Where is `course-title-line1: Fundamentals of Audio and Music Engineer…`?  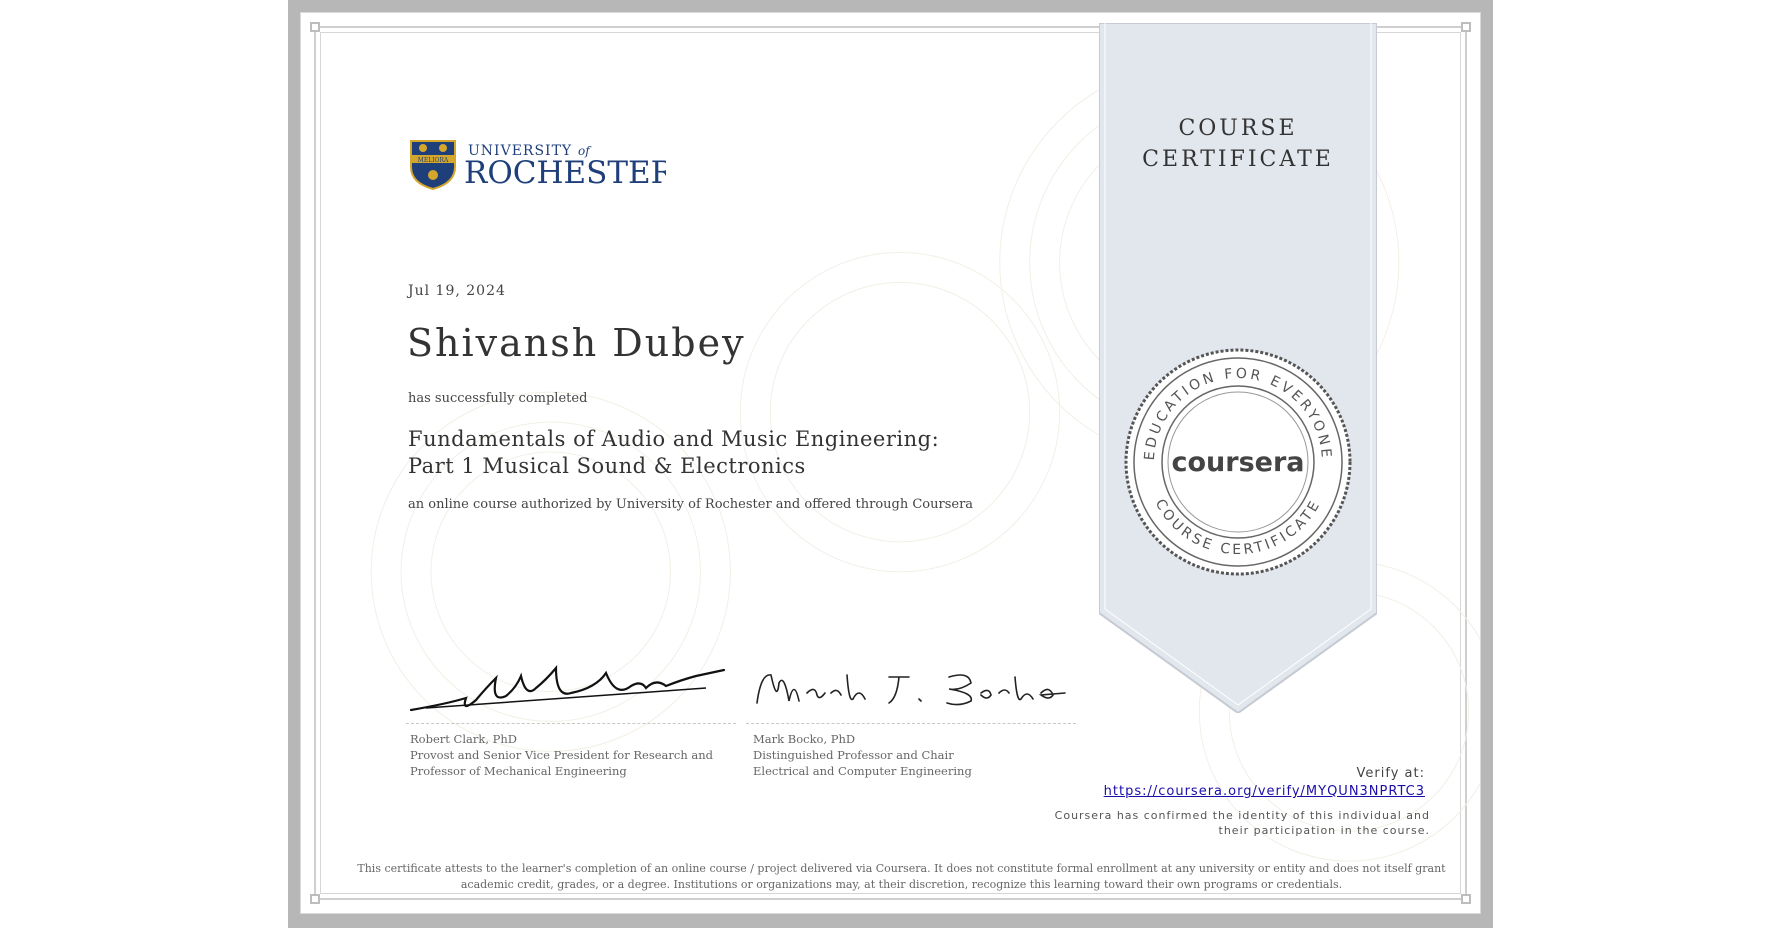
course-title-line1: Fundamentals of Audio and Music Engineer… is located at coordinates (674, 439).